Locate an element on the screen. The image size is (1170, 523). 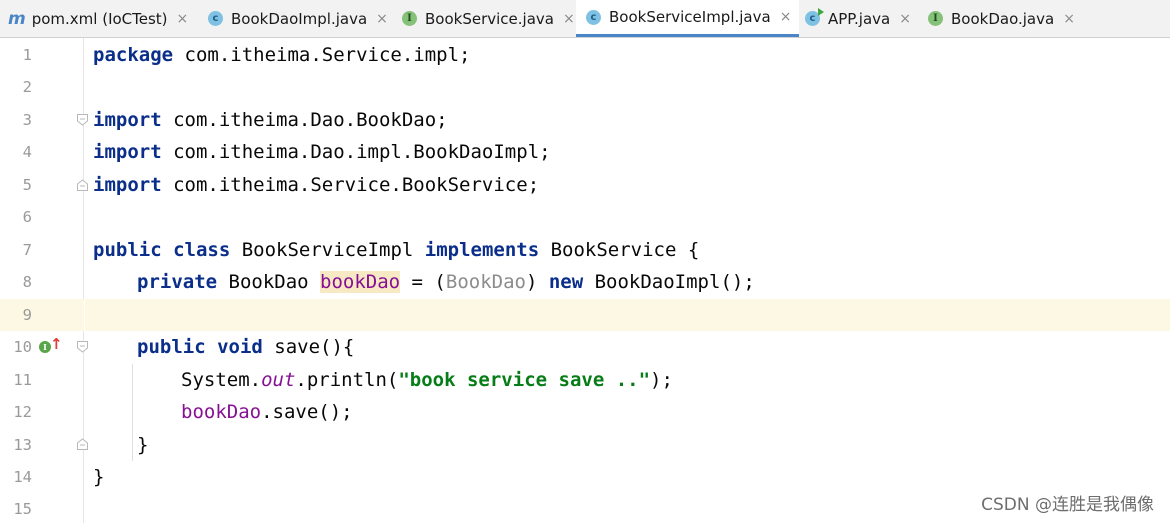
field-bookdao-highlighted: bookDao is located at coordinates (360, 282).